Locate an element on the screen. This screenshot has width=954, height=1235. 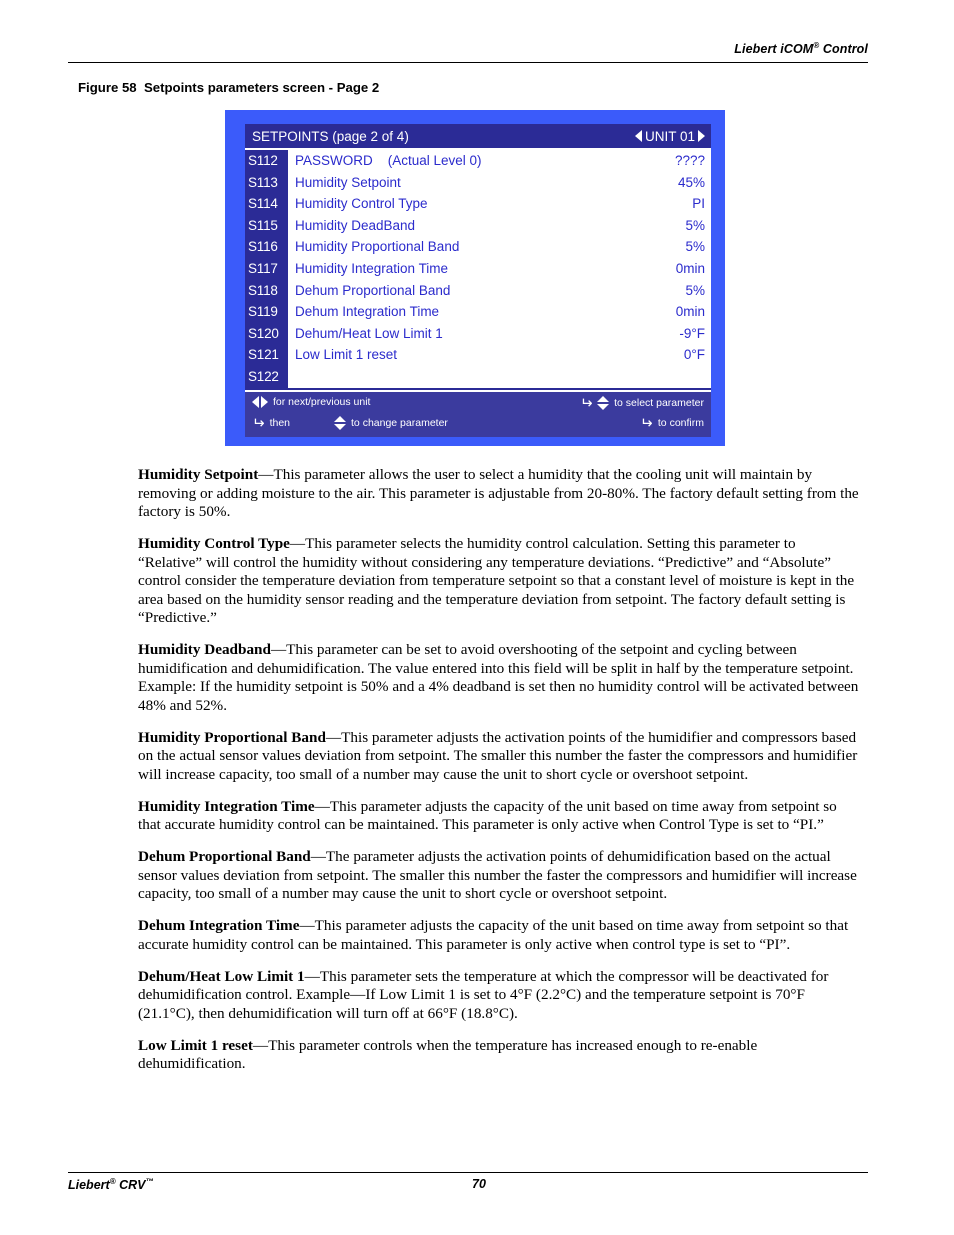
parameter-body: Humidity Setpoint 45% is located at coordinates (499, 182).